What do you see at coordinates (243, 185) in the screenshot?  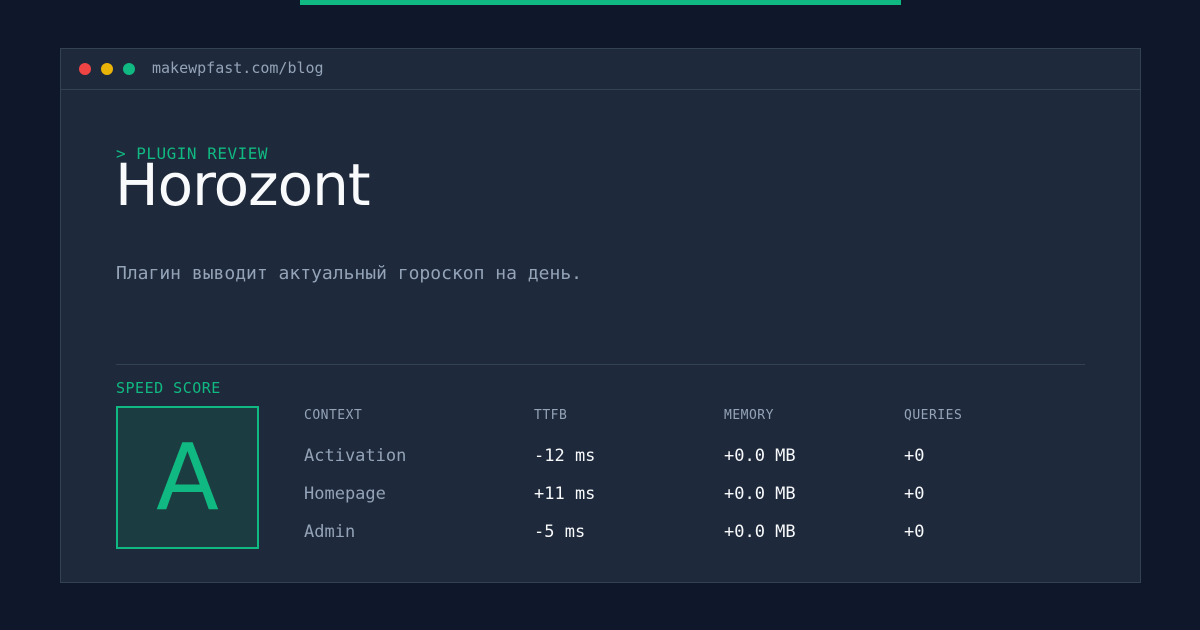 I see `plugin-title: Horozont` at bounding box center [243, 185].